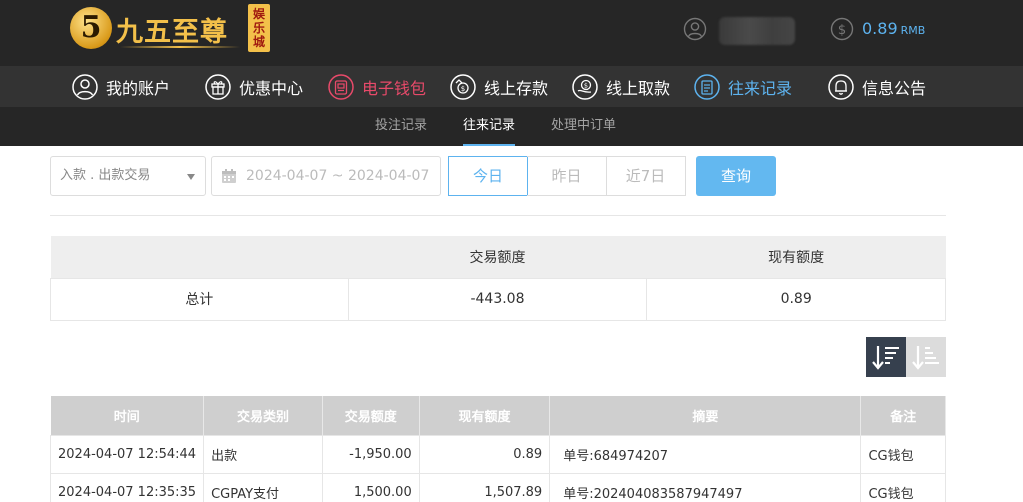 This screenshot has height=502, width=1023. What do you see at coordinates (646, 176) in the screenshot?
I see `filter-last7days-button: 近7日` at bounding box center [646, 176].